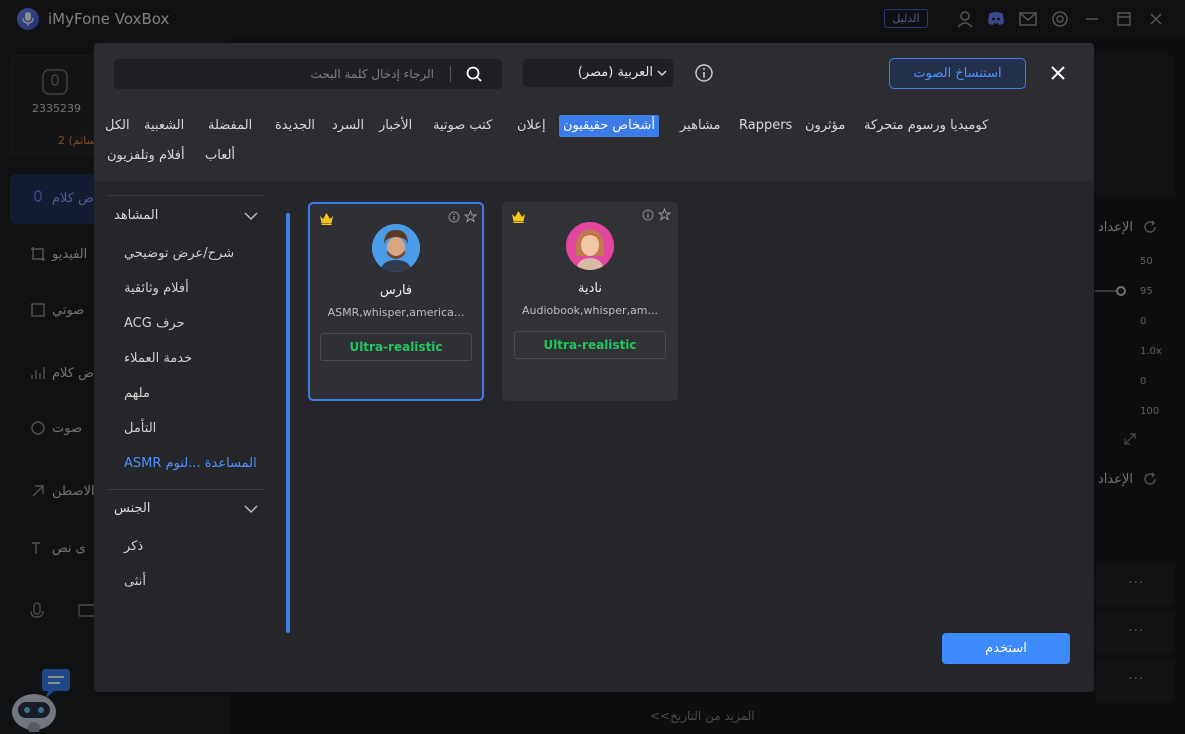  I want to click on language-select: العربية (مصر), so click(598, 73).